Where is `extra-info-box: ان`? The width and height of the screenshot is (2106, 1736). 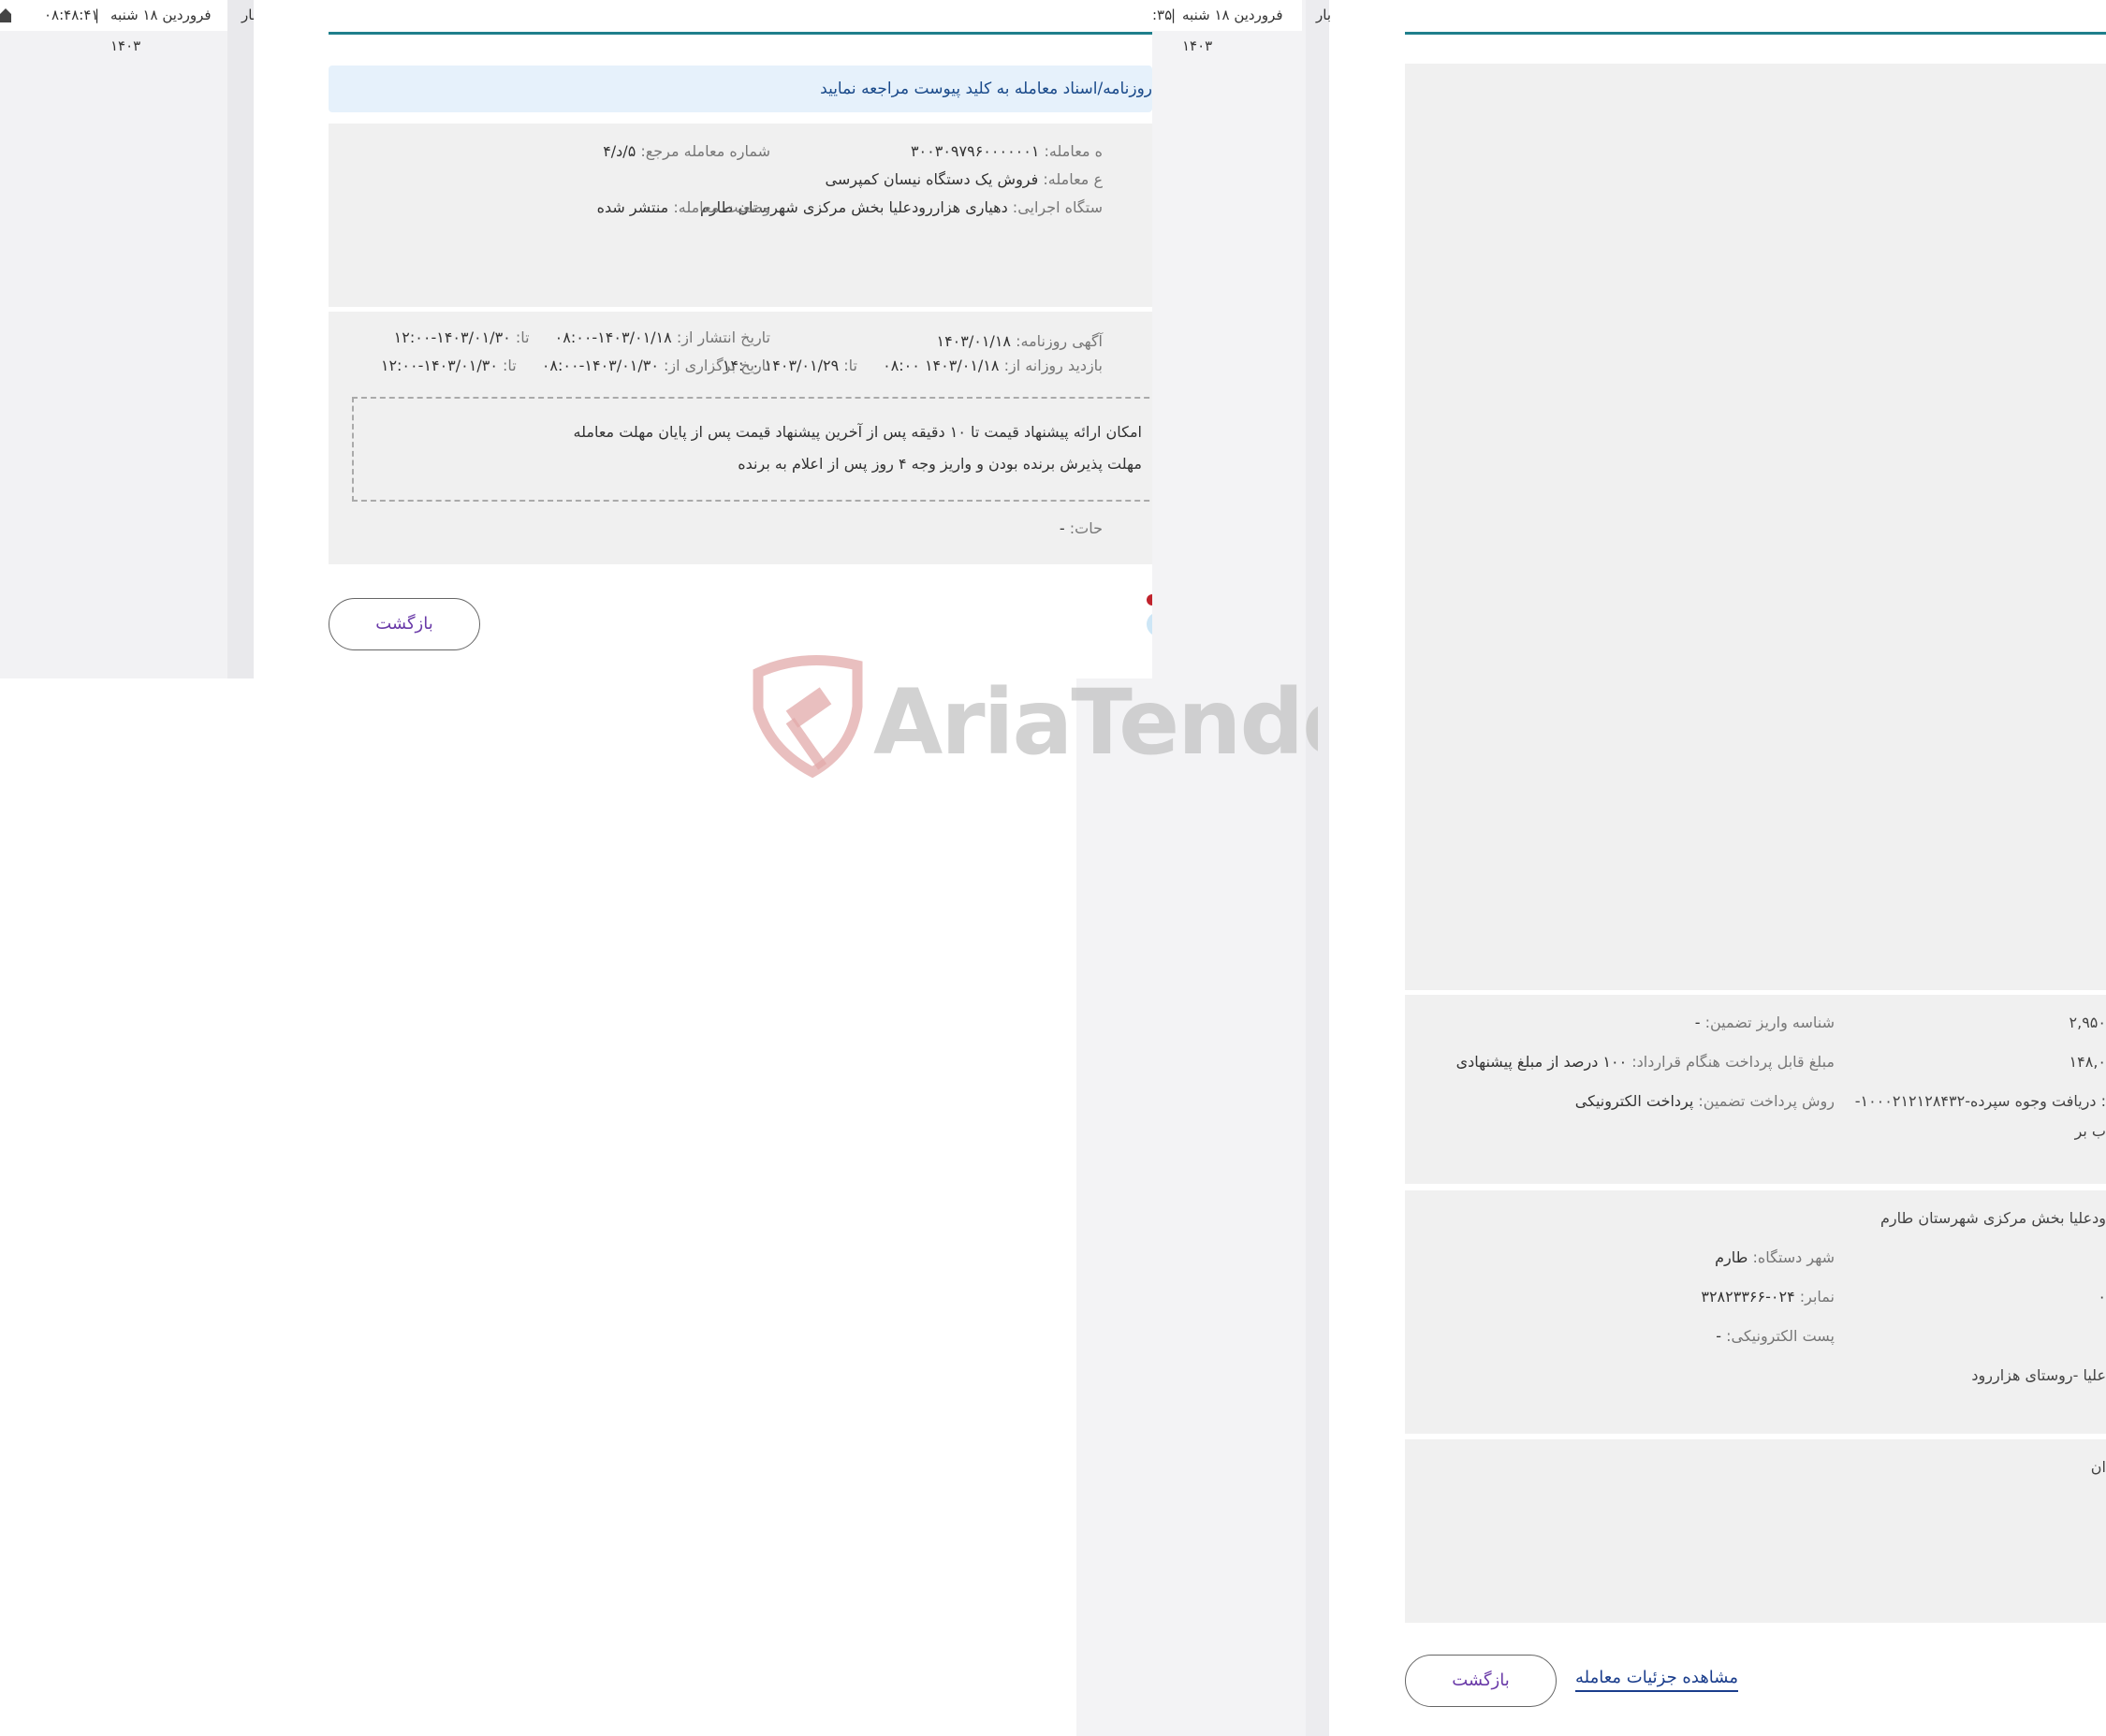 extra-info-box: ان is located at coordinates (1755, 1531).